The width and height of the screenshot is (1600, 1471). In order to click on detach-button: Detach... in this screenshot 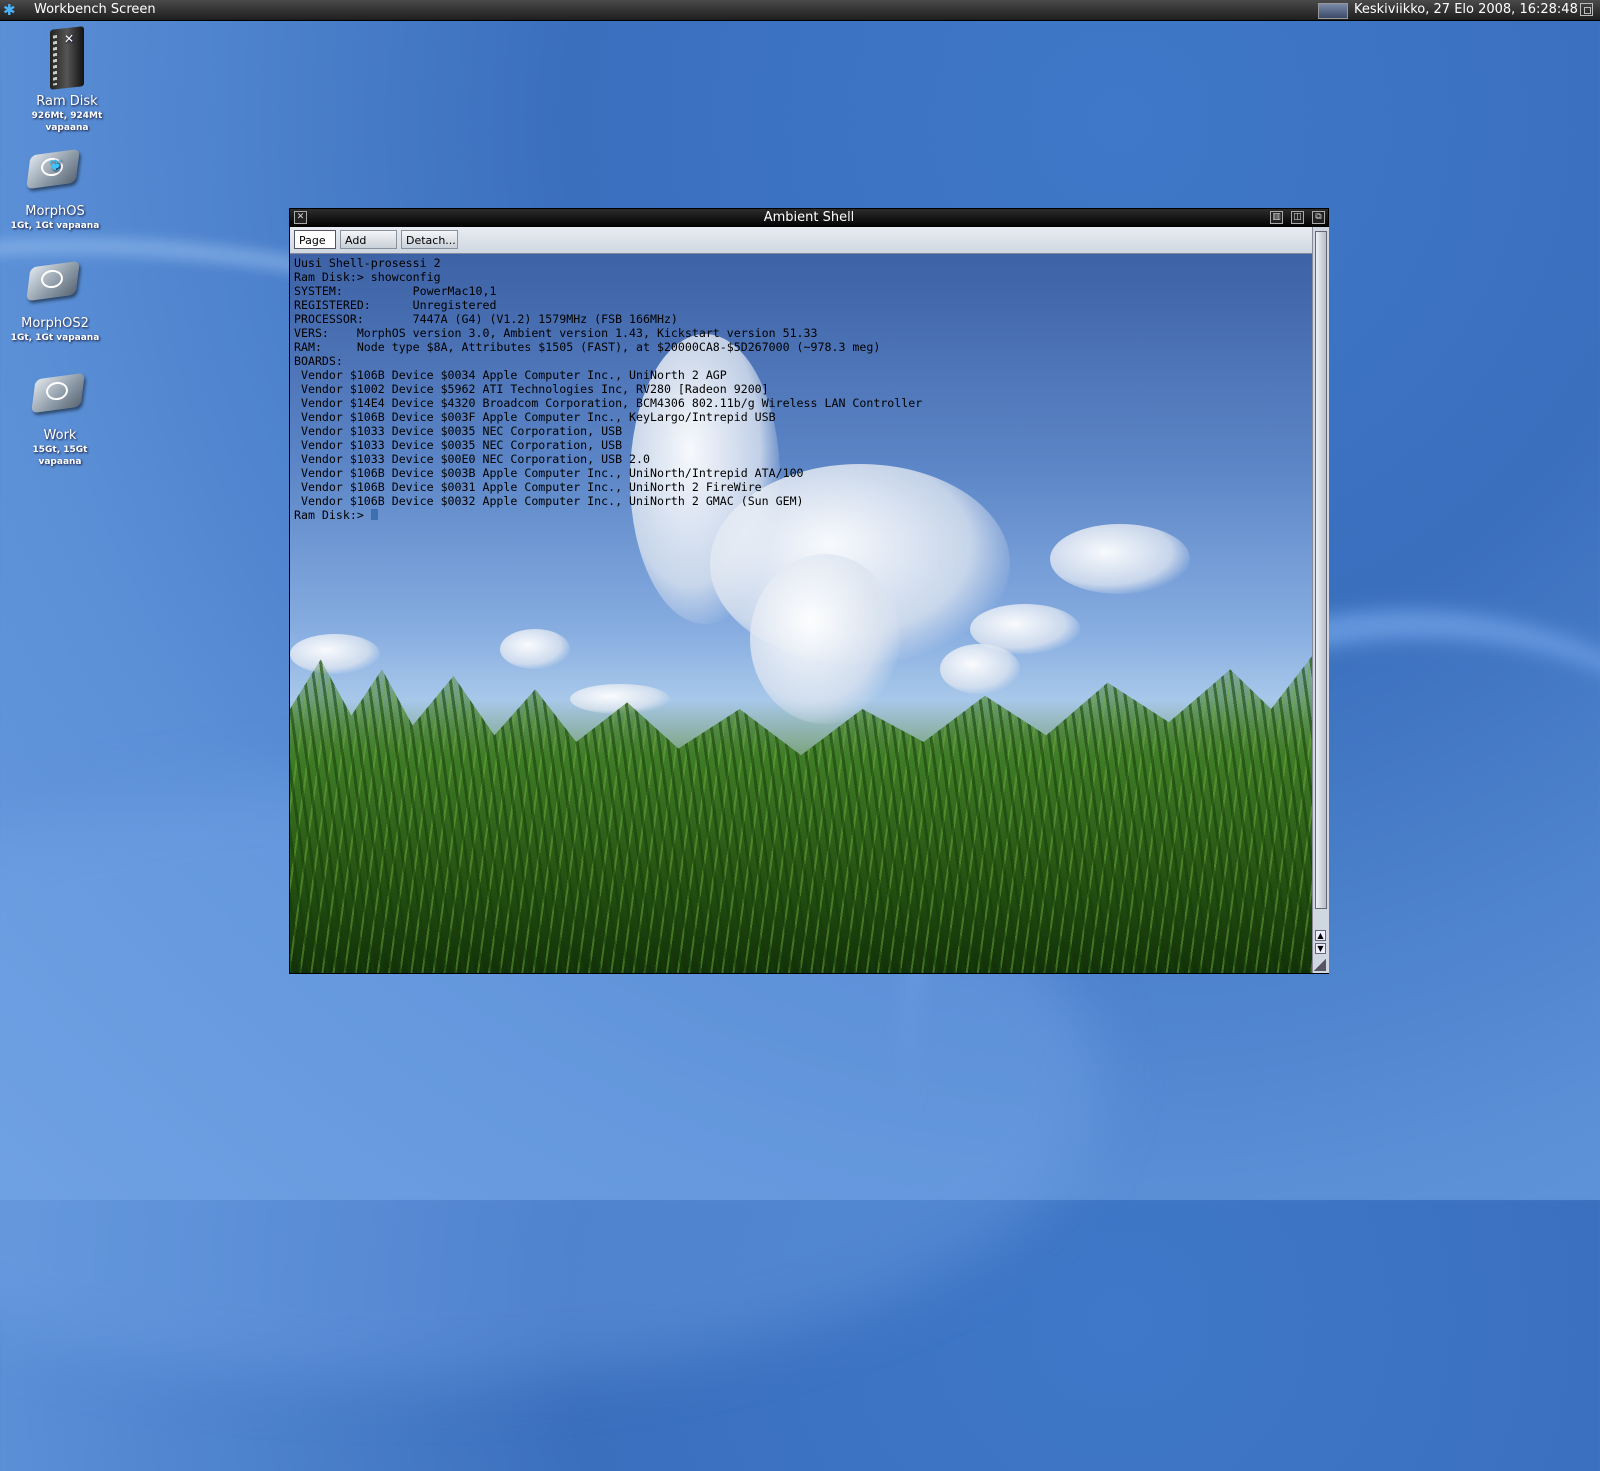, I will do `click(429, 239)`.